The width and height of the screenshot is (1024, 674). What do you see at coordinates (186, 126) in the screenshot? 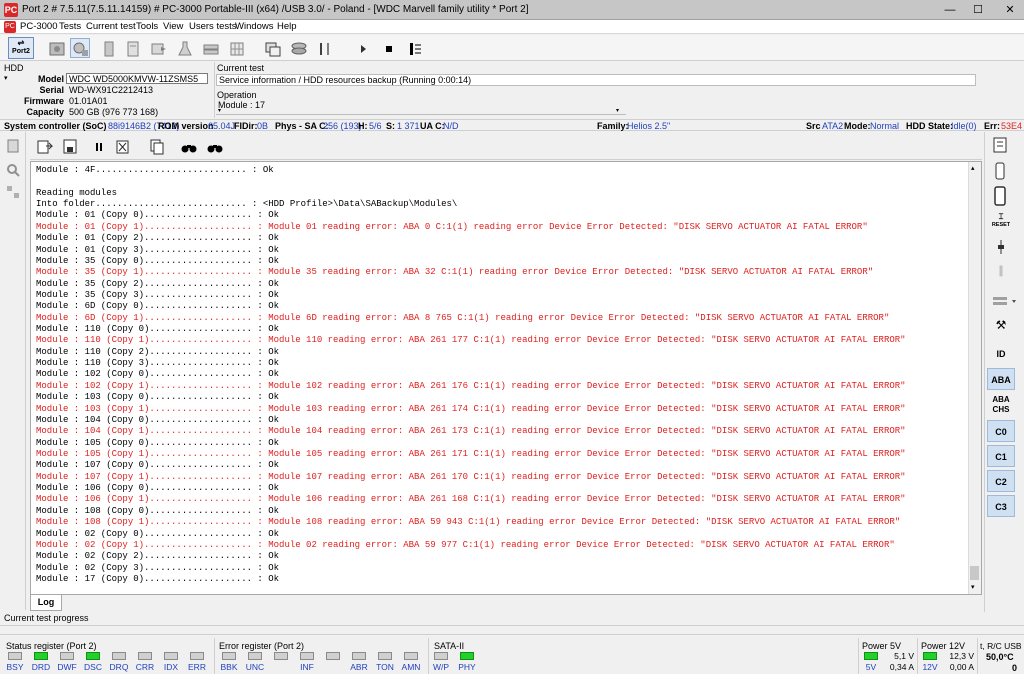
I see `rom-label: ROM version` at bounding box center [186, 126].